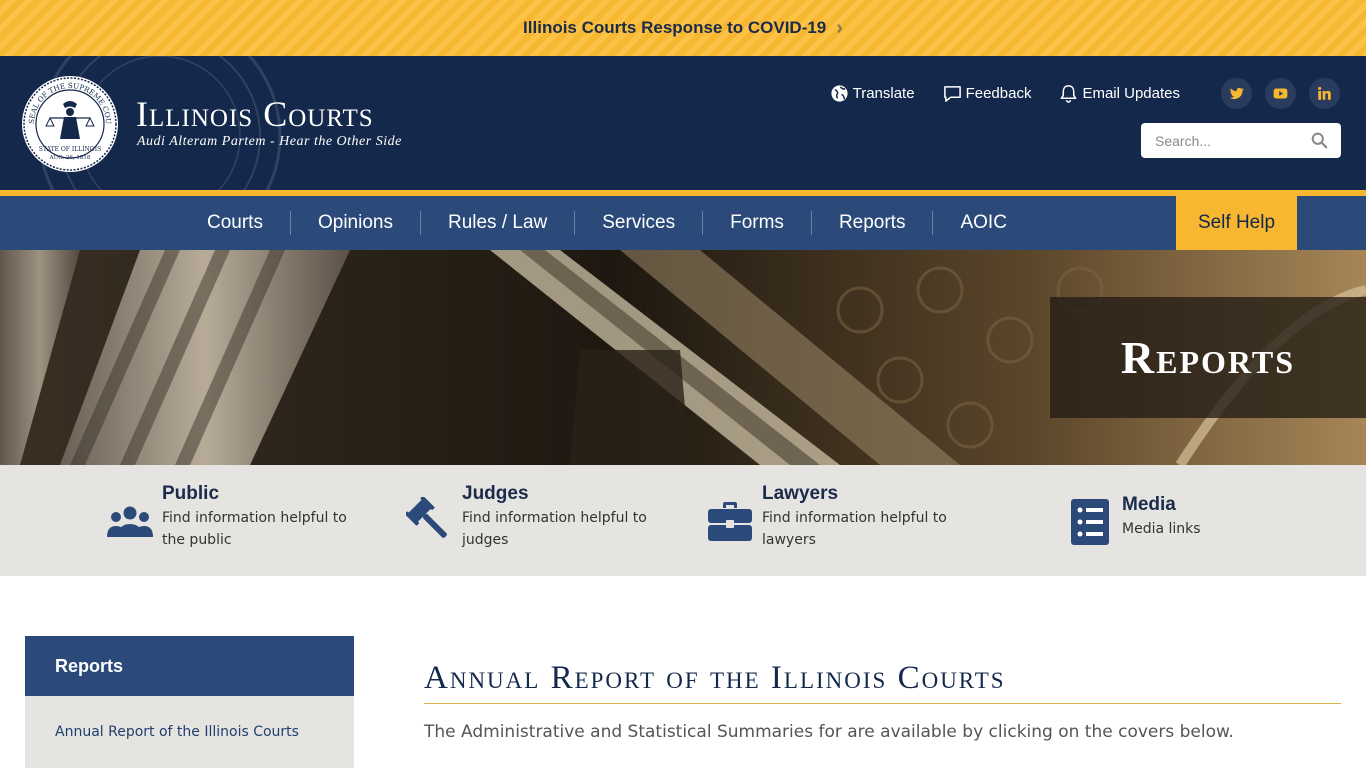  I want to click on audience-judges-title: Judges, so click(495, 493).